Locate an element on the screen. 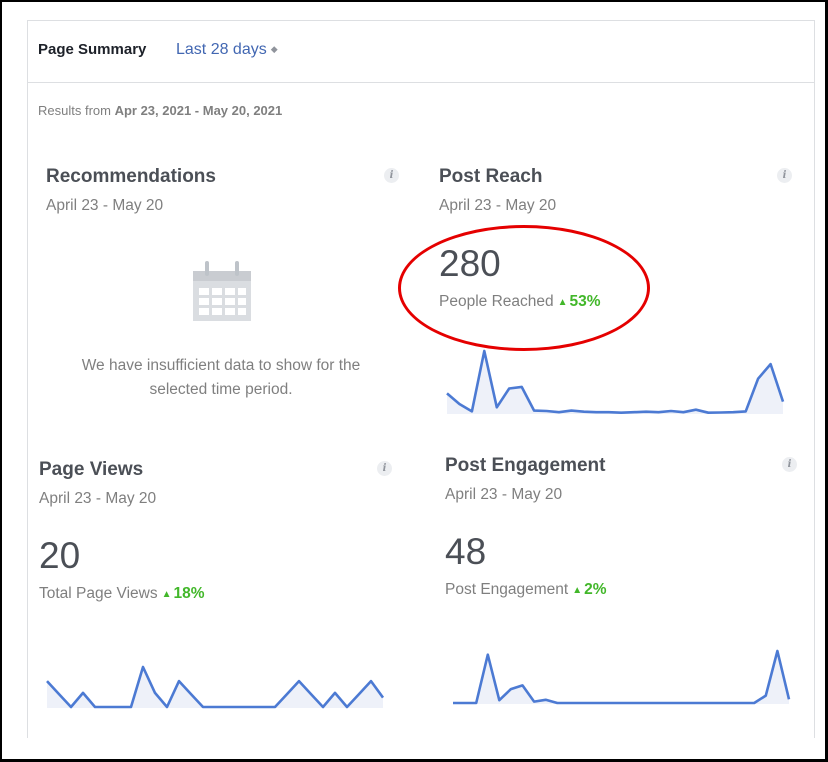 The width and height of the screenshot is (828, 762). date-range-label: Last 28 days is located at coordinates (221, 49).